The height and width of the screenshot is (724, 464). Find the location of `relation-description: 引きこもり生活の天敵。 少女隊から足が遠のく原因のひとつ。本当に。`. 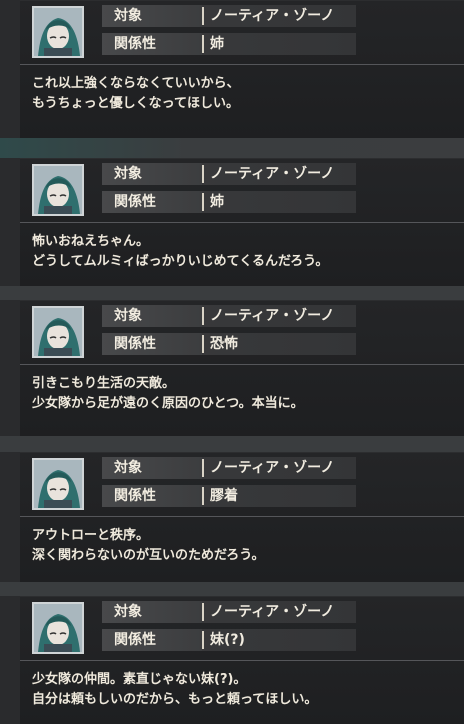

relation-description: 引きこもり生活の天敵。 少女隊から足が遠のく原因のひとつ。本当に。 is located at coordinates (242, 394).